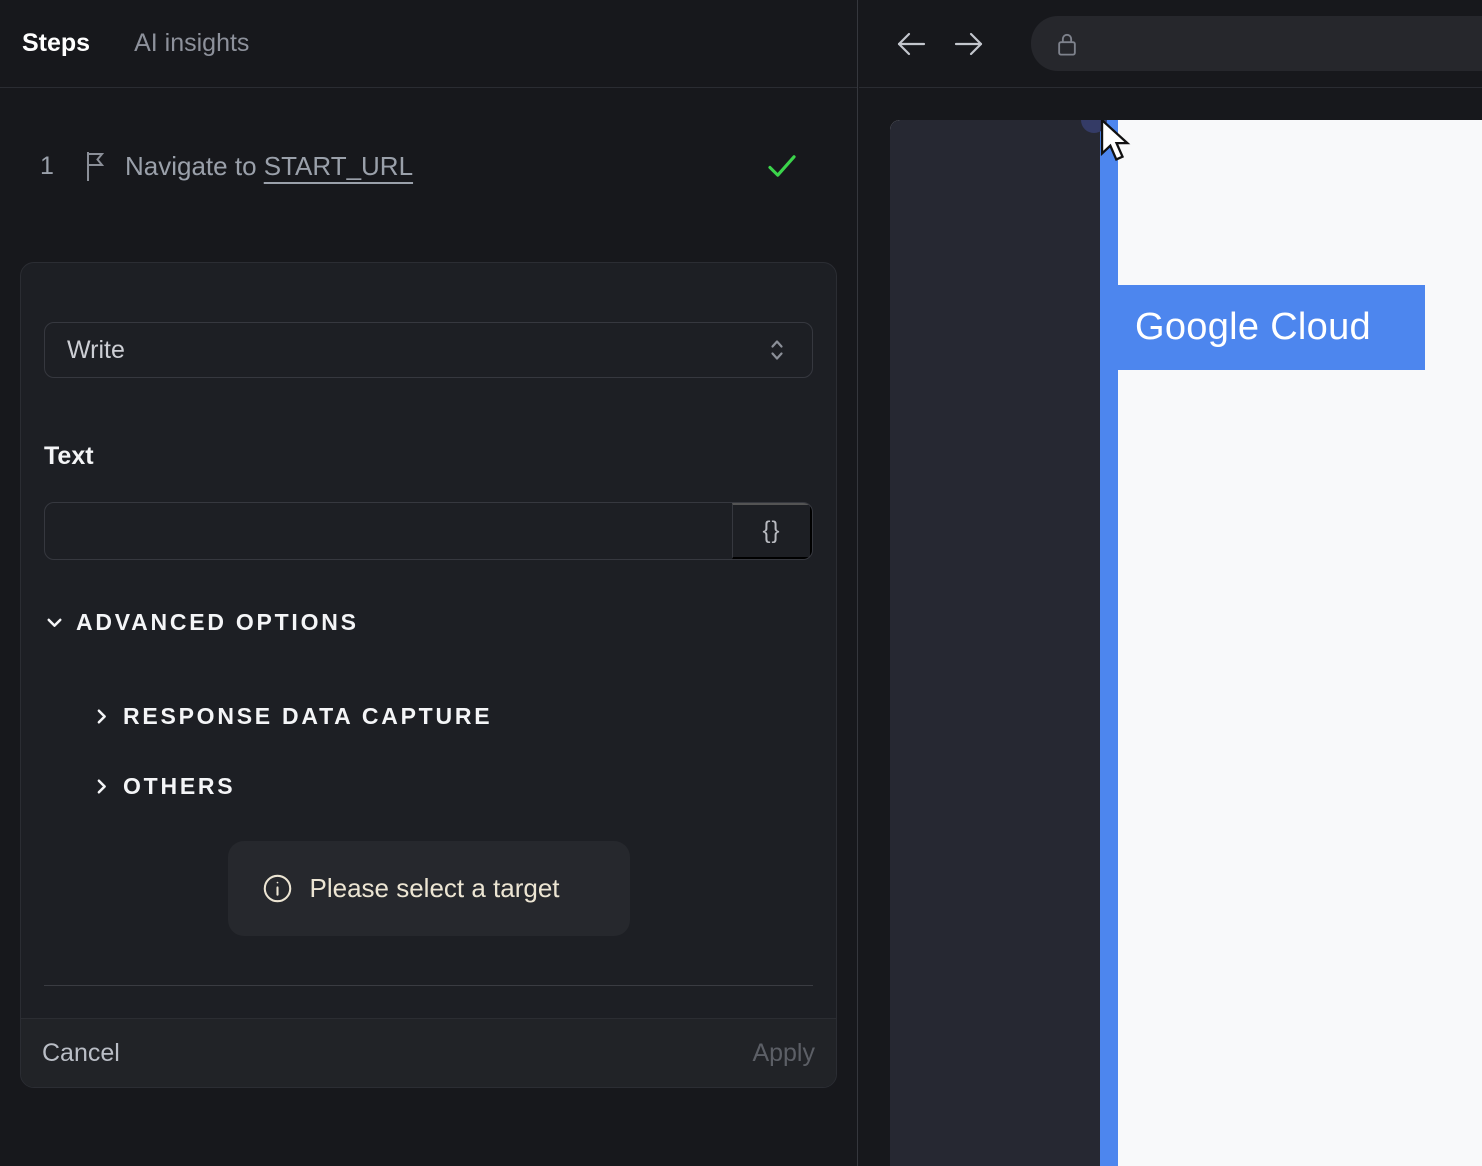  What do you see at coordinates (1256, 43) in the screenshot?
I see `url-bar` at bounding box center [1256, 43].